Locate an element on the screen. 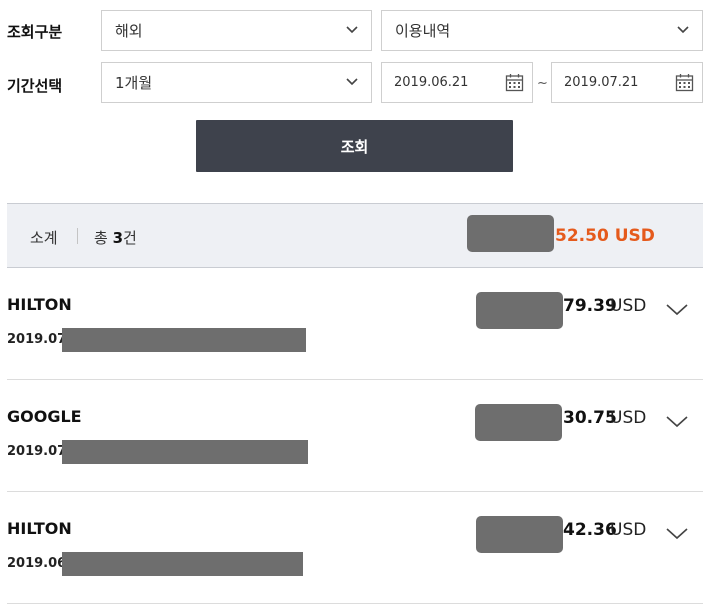 The height and width of the screenshot is (605, 714). period-select-value: 1개월 is located at coordinates (134, 83).